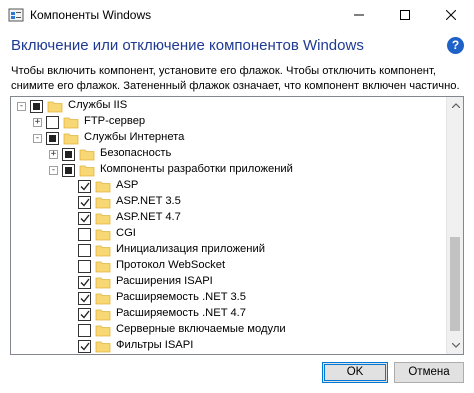  Describe the element at coordinates (229, 186) in the screenshot. I see `tree-item: ASP` at that location.